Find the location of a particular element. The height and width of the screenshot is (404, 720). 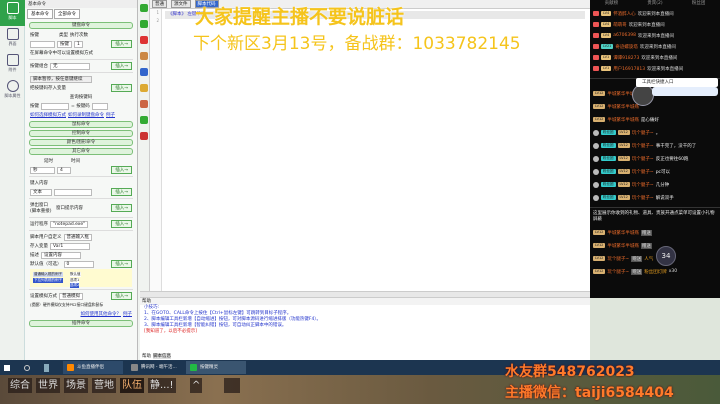

tab-vip: 贵宾(2) is located at coordinates (654, 4).